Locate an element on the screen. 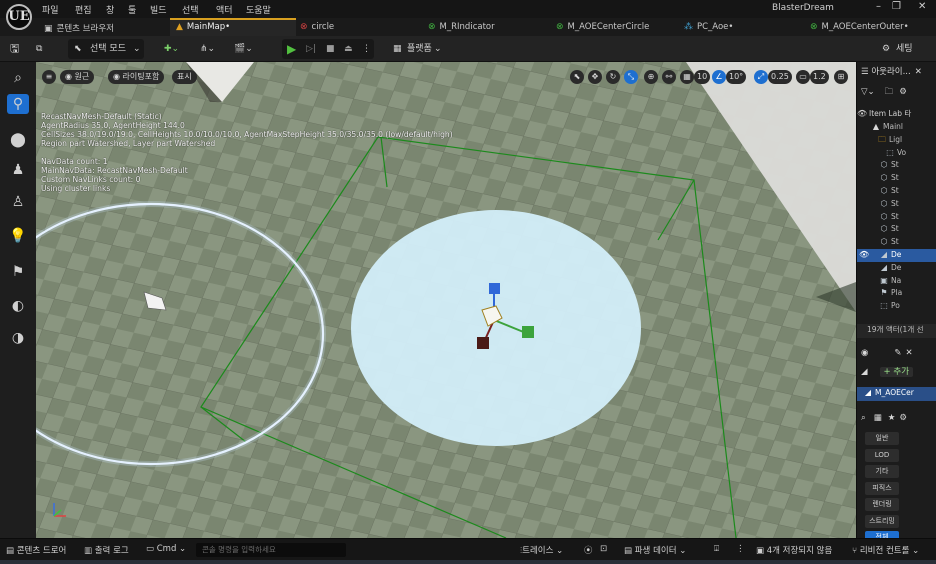 This screenshot has width=936, height=564. grid-snap-icon: ▦ is located at coordinates (687, 77).